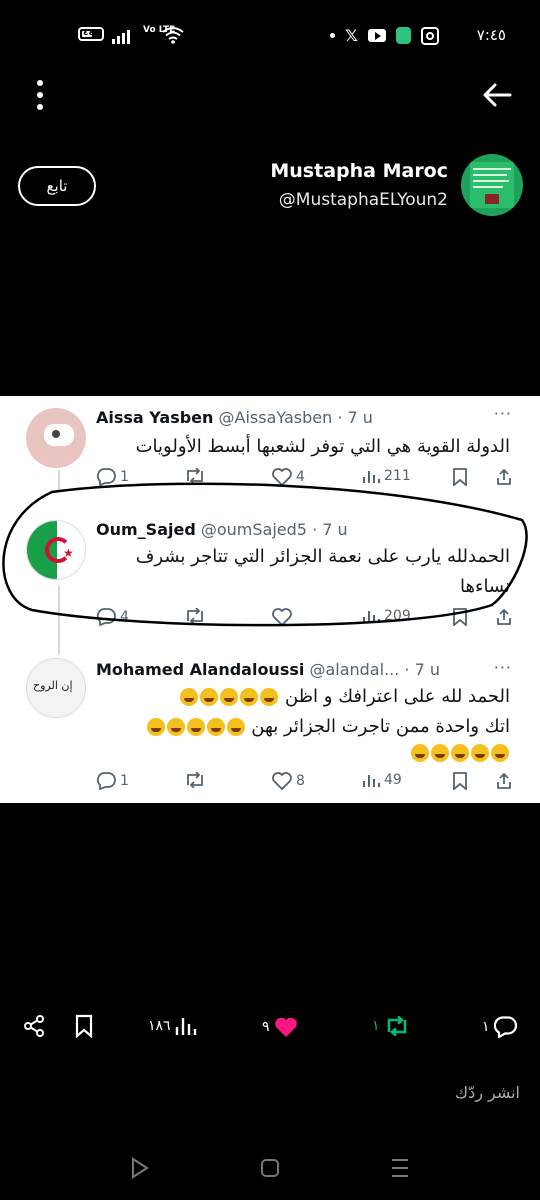 The width and height of the screenshot is (540, 1200). Describe the element at coordinates (265, 554) in the screenshot. I see `hand-drawn-circle` at that location.